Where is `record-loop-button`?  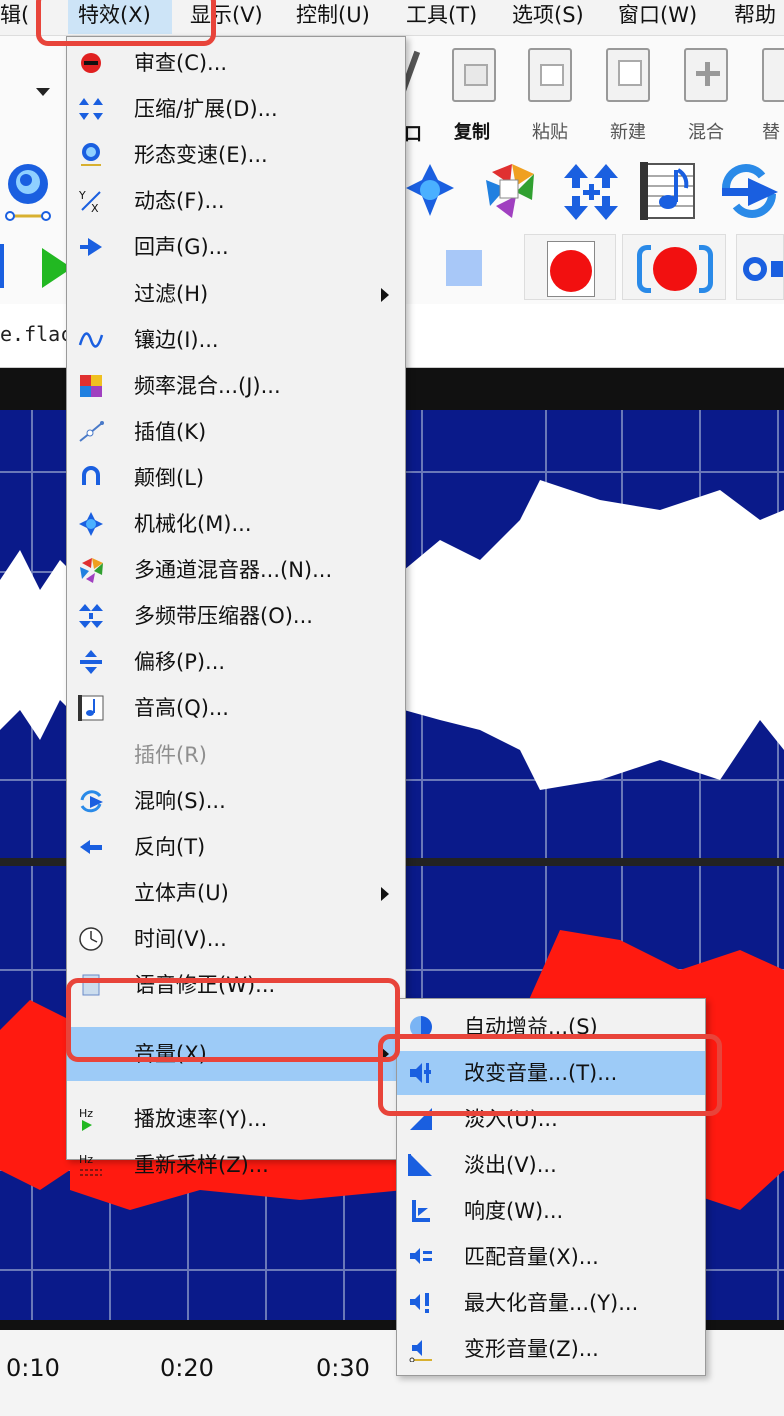 record-loop-button is located at coordinates (674, 267).